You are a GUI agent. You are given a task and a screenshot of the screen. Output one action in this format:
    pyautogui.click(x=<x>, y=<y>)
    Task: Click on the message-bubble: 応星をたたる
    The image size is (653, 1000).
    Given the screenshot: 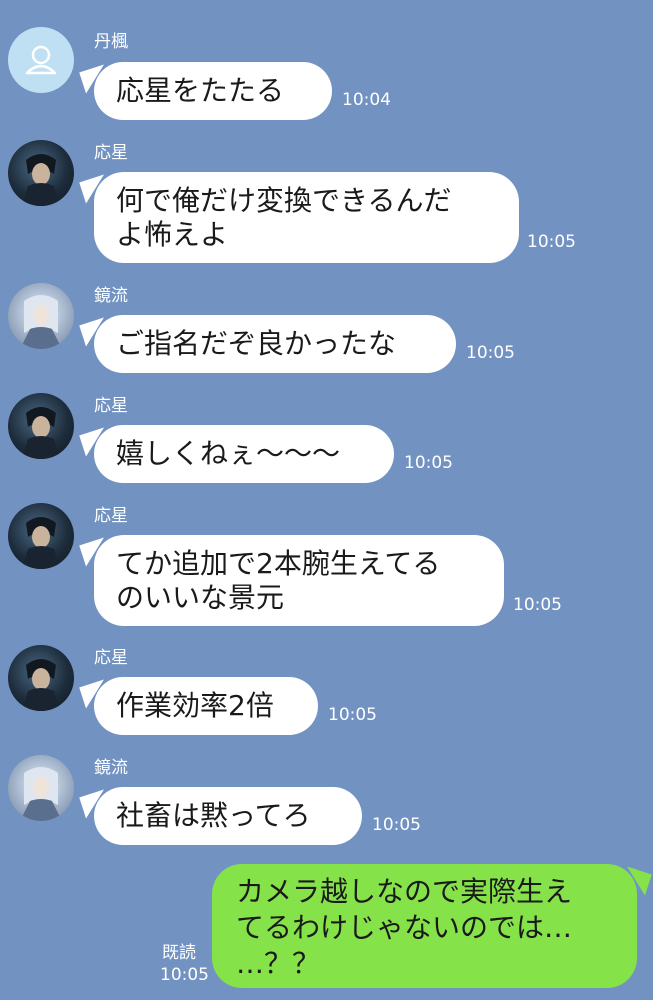 What is the action you would take?
    pyautogui.click(x=213, y=91)
    